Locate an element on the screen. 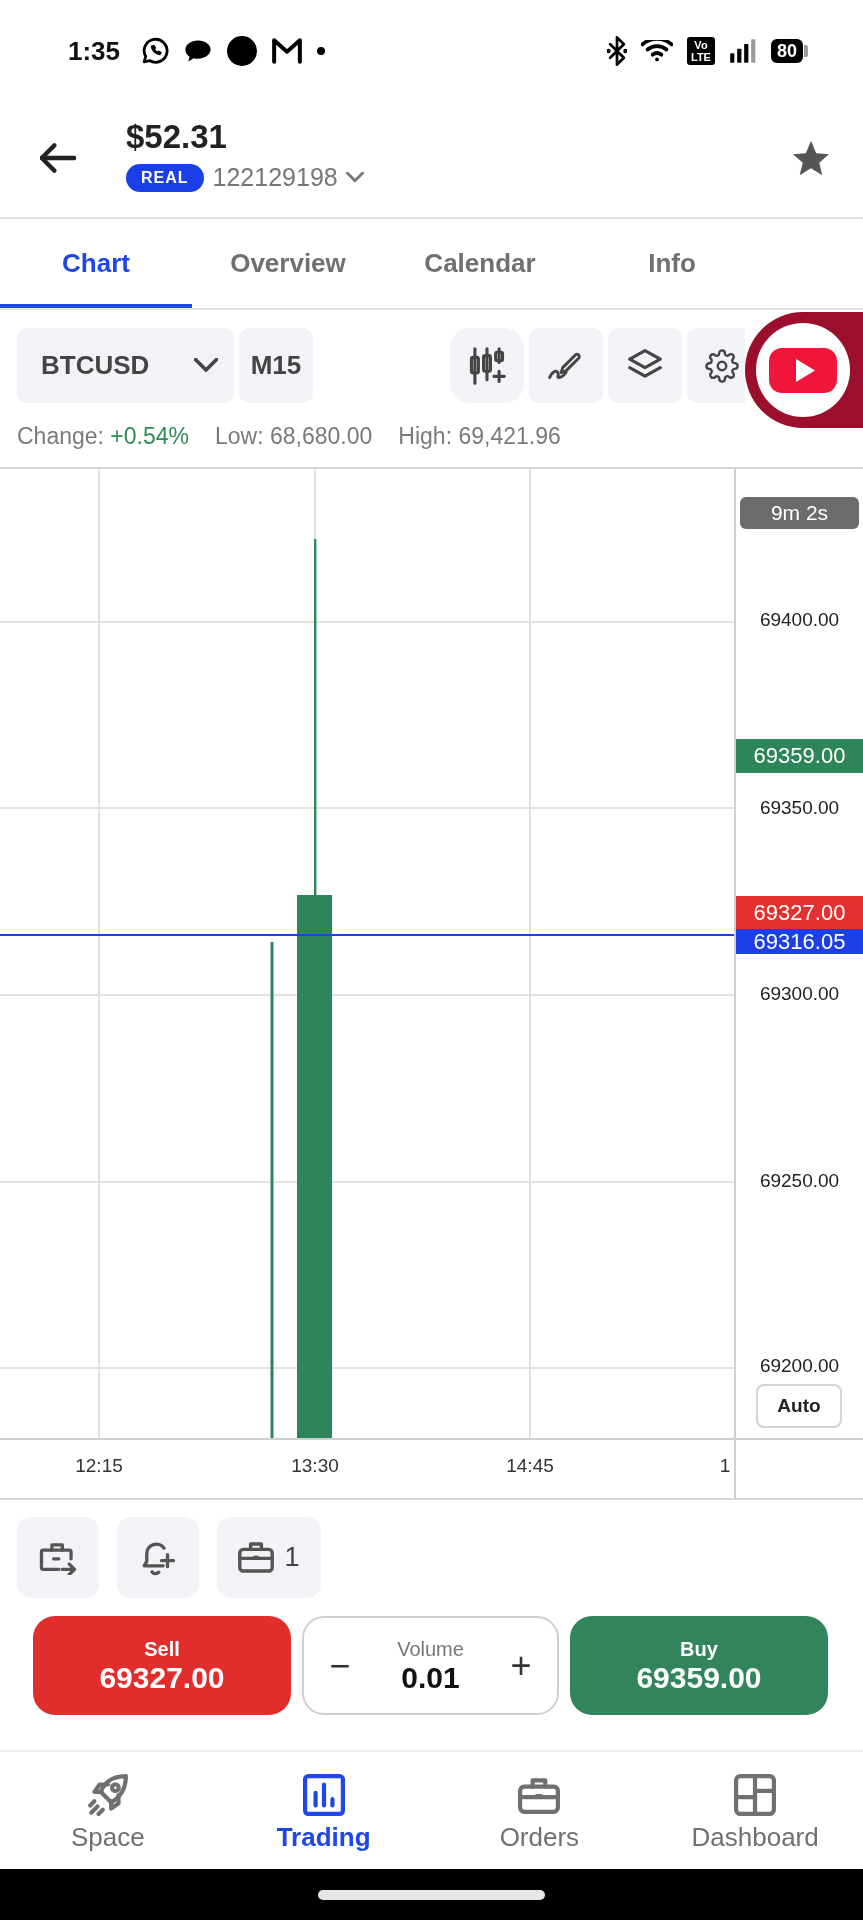  chat-bubble-icon is located at coordinates (198, 51).